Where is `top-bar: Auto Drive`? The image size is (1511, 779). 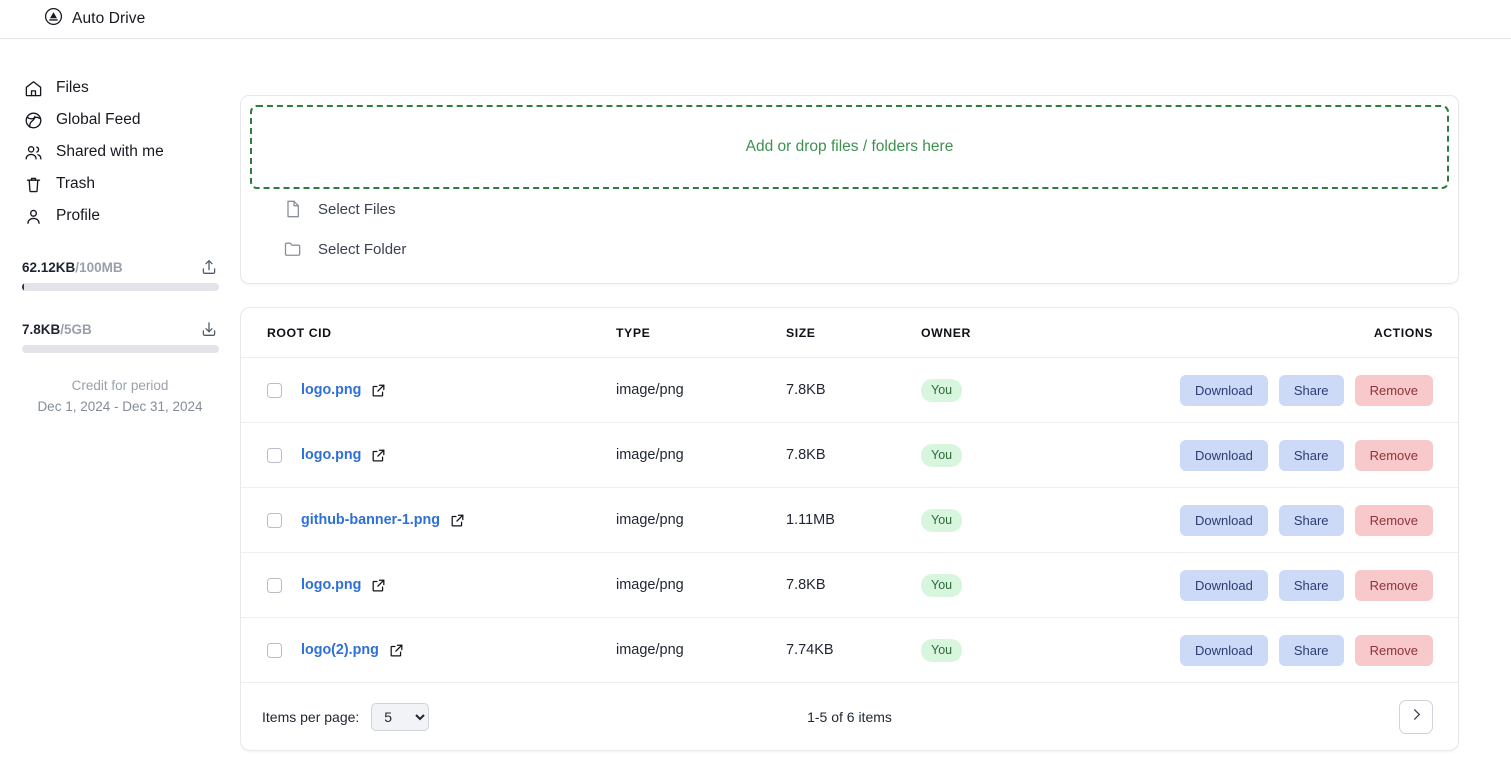 top-bar: Auto Drive is located at coordinates (755, 19).